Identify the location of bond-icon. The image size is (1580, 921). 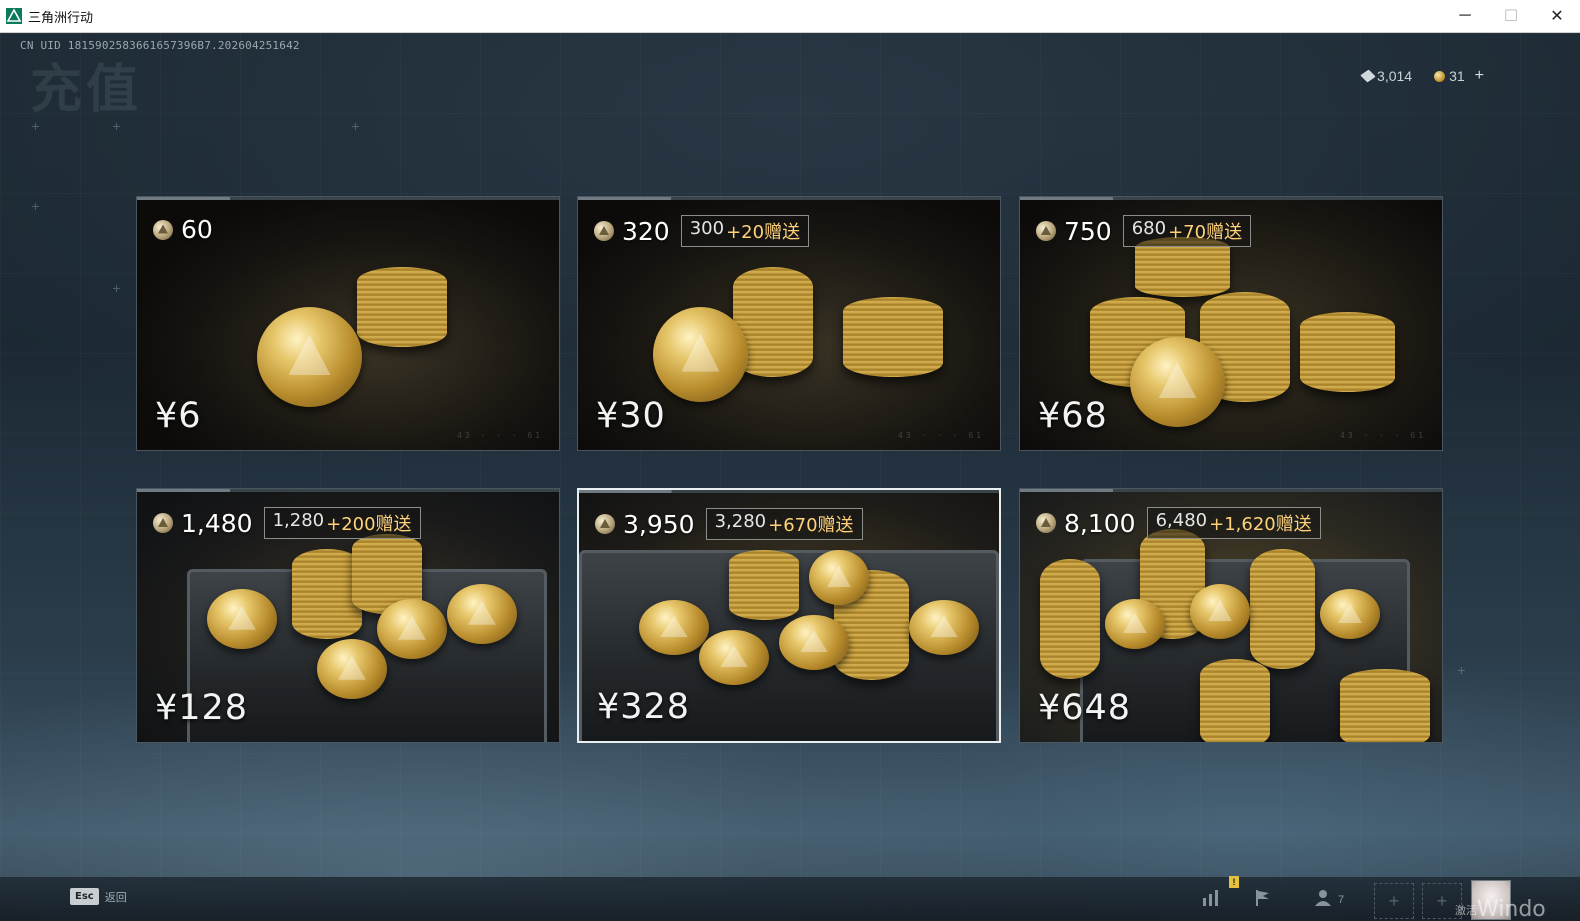
(1368, 76).